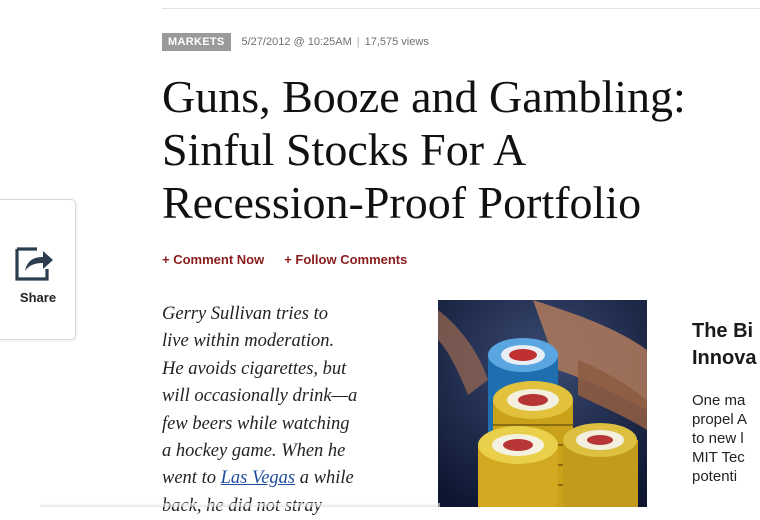 The image size is (760, 520). I want to click on headline-line: Guns, Booze and Gambling:, so click(424, 96).